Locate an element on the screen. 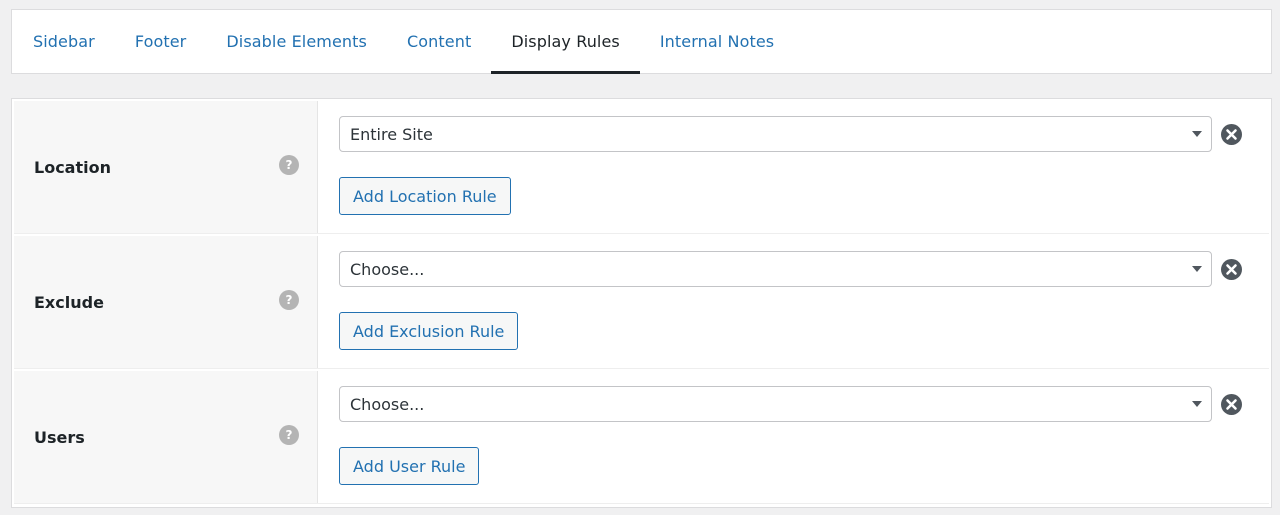  location-select: Entire Site is located at coordinates (775, 134).